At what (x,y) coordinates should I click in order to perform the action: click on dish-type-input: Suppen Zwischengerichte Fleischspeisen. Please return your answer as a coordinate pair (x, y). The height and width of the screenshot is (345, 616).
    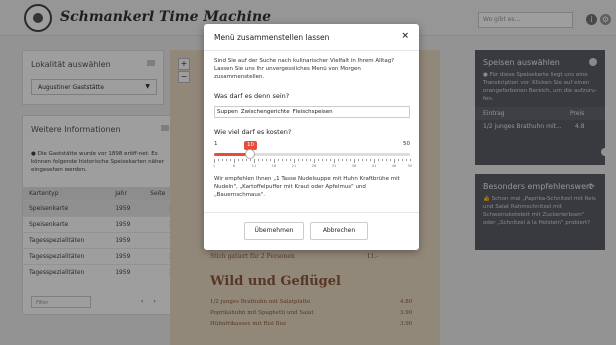
    Looking at the image, I should click on (312, 112).